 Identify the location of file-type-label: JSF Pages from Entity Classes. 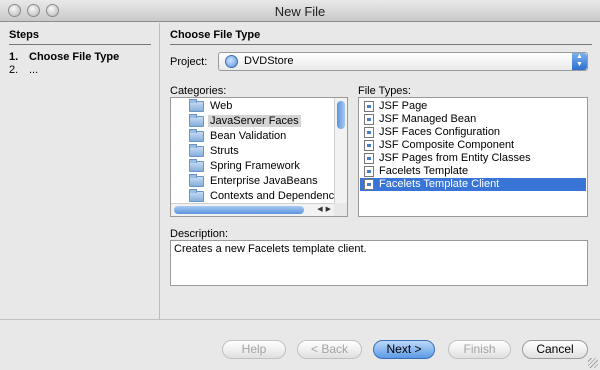
(455, 158).